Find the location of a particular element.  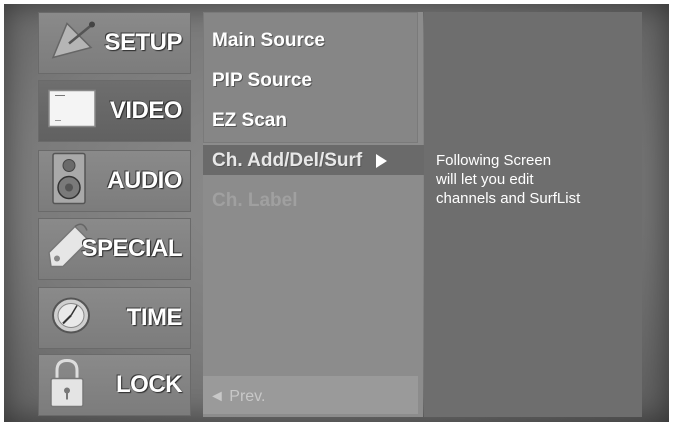

info-text-line: Following Screen is located at coordinates (494, 160).